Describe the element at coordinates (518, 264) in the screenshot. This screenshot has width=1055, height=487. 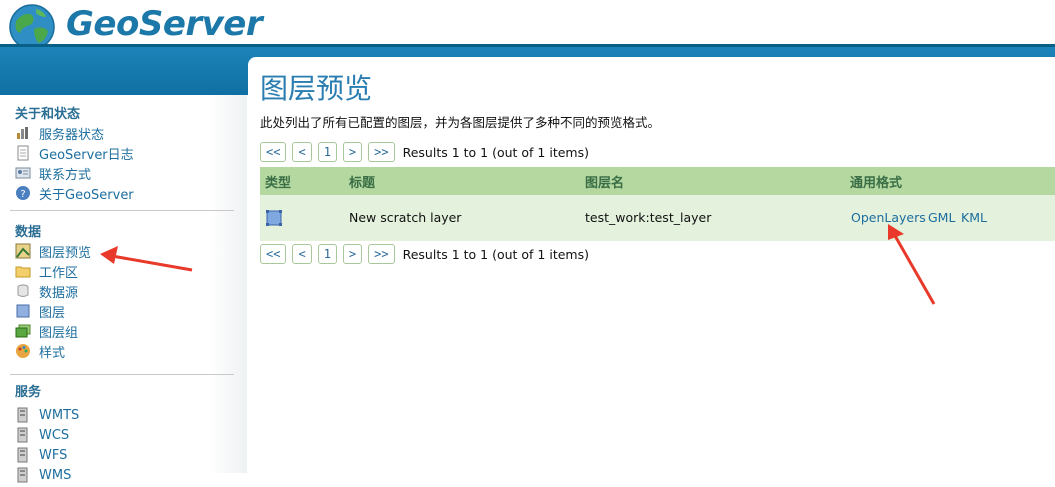
I see `annotation-arrows` at that location.